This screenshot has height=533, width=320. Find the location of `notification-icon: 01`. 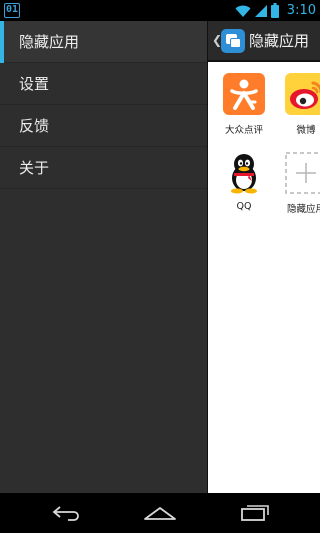

notification-icon: 01 is located at coordinates (12, 10).